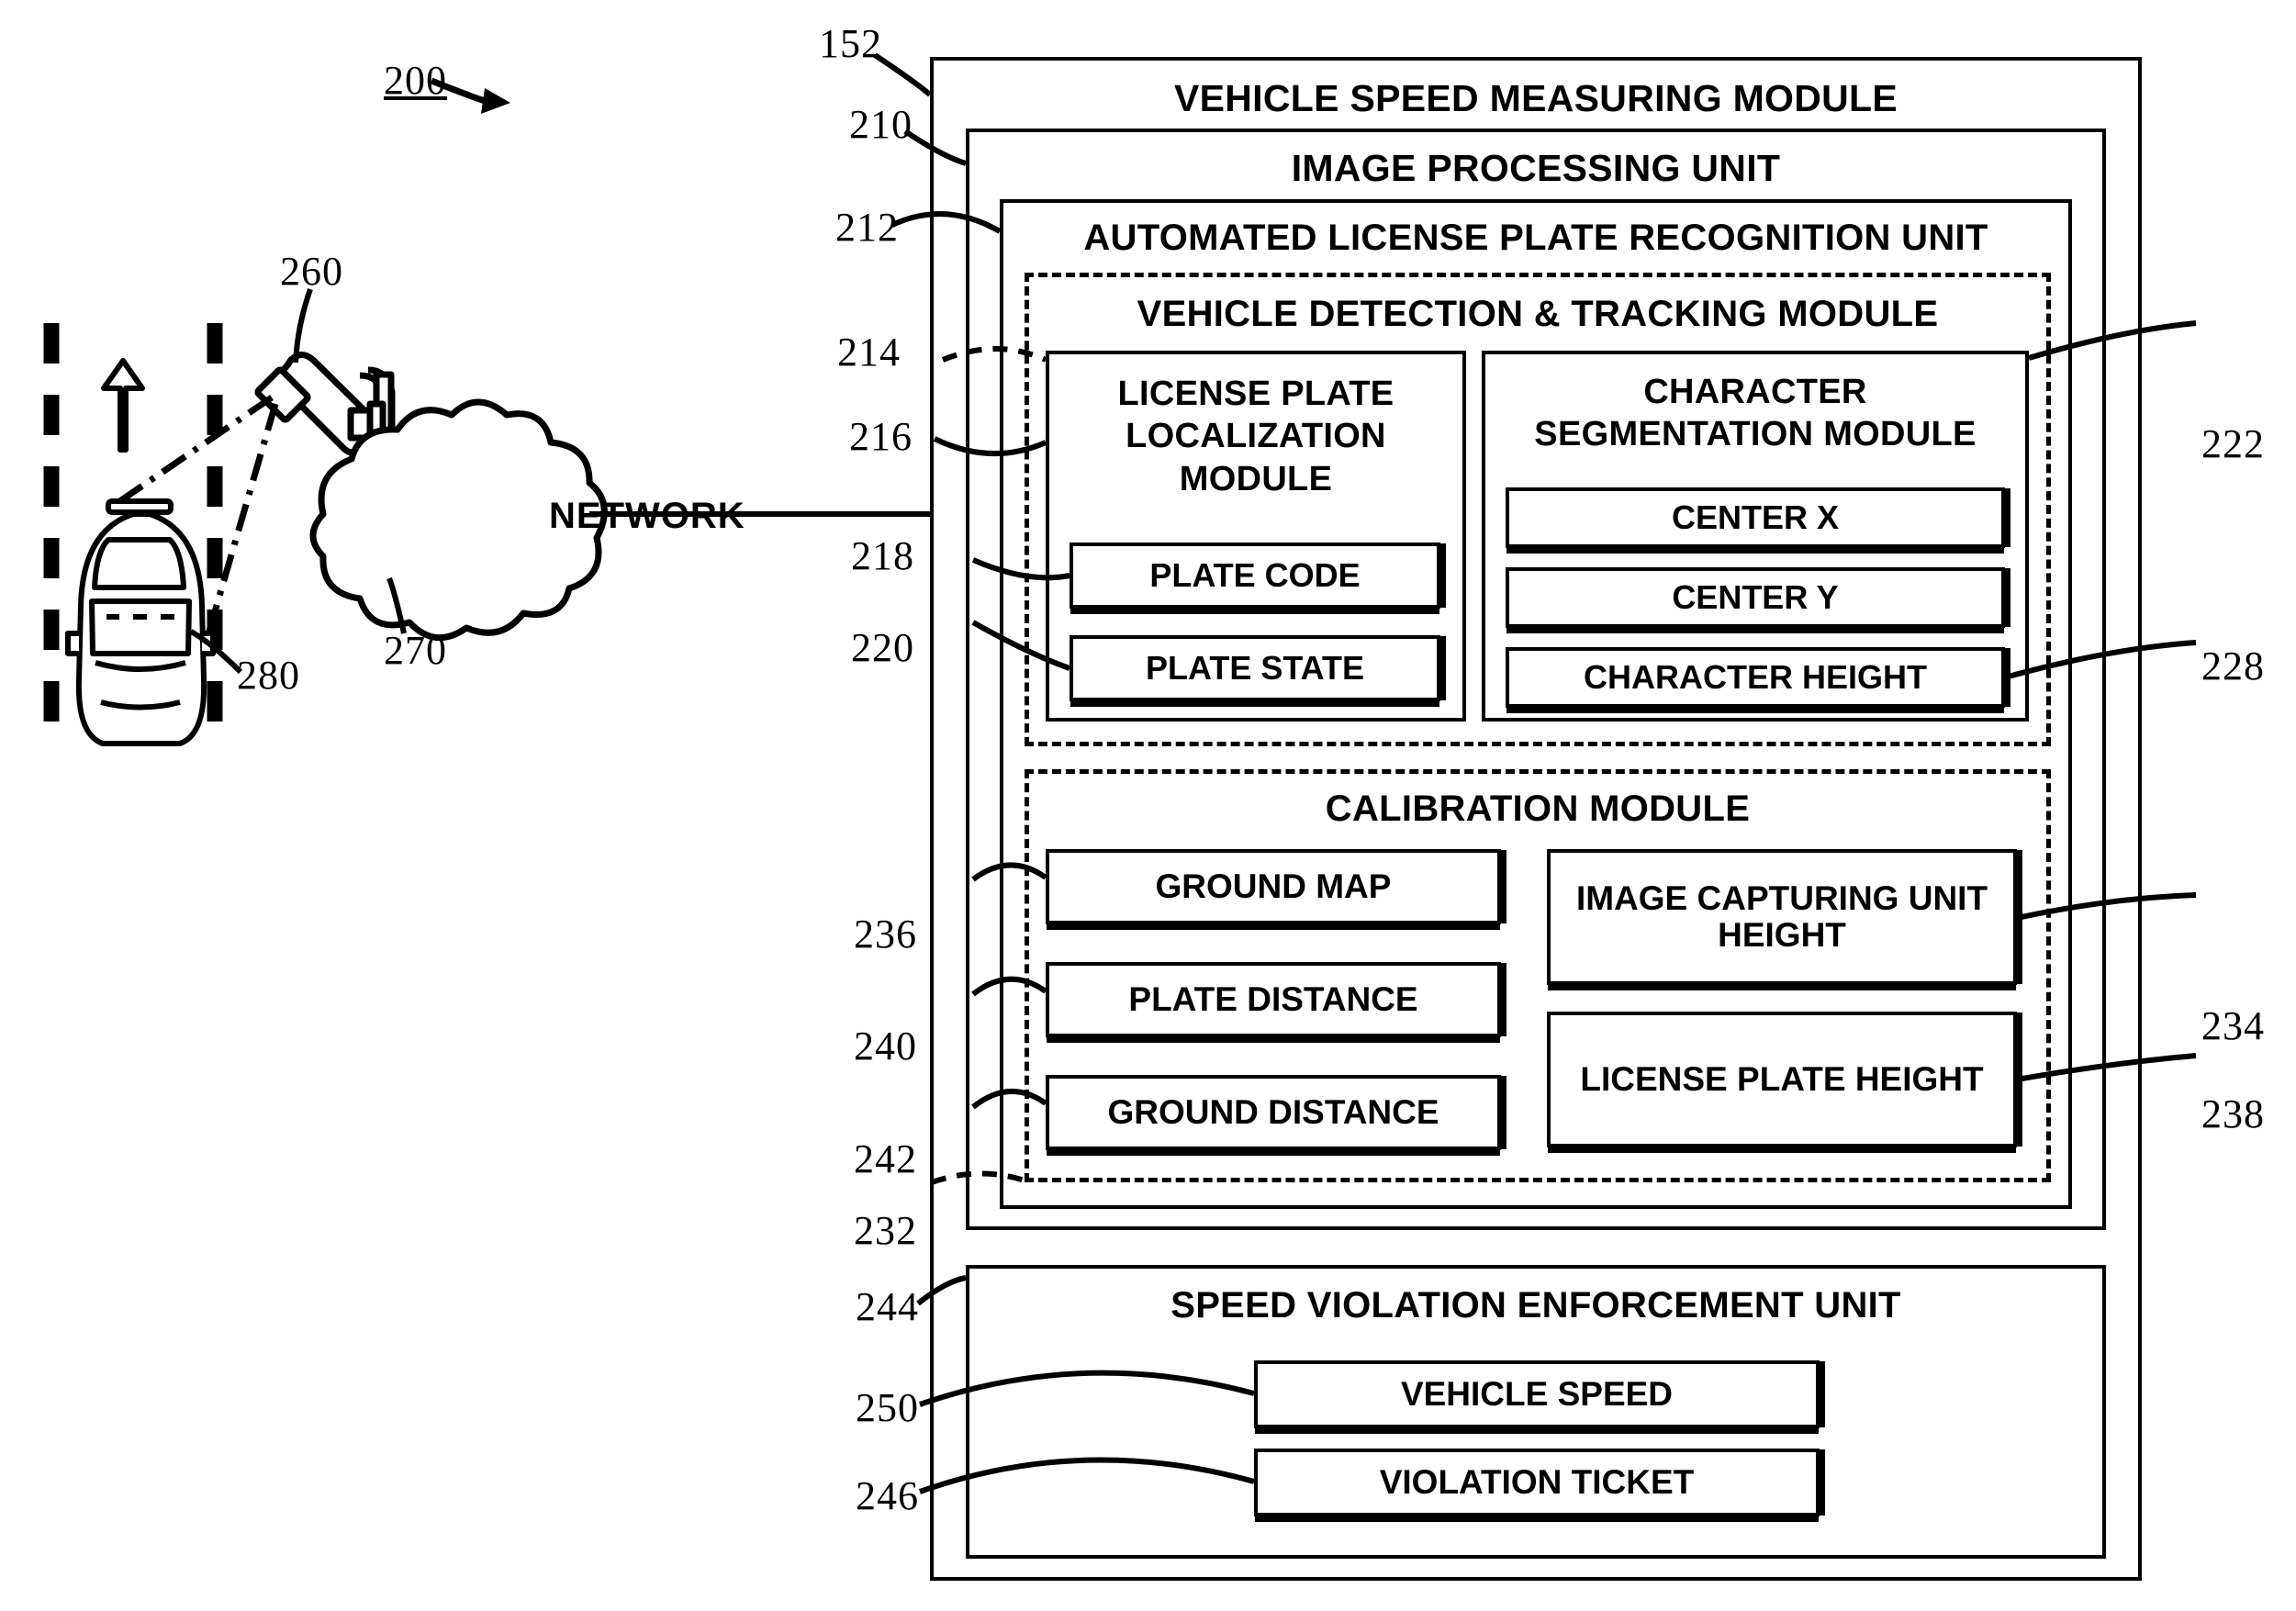 This screenshot has width=2296, height=1611. What do you see at coordinates (311, 271) in the screenshot?
I see `ref-260: 260` at bounding box center [311, 271].